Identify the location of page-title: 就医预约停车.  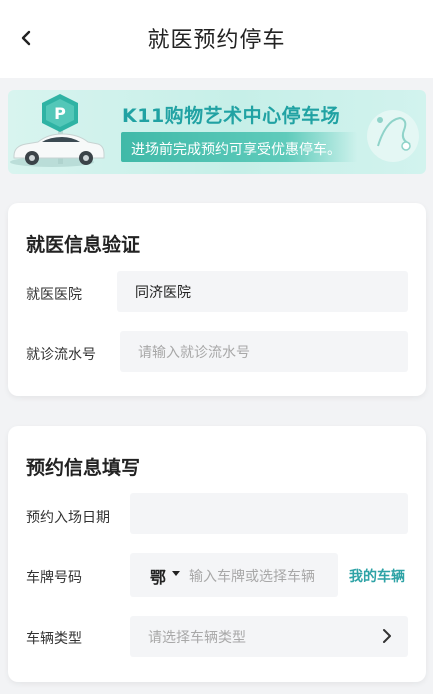
(216, 40).